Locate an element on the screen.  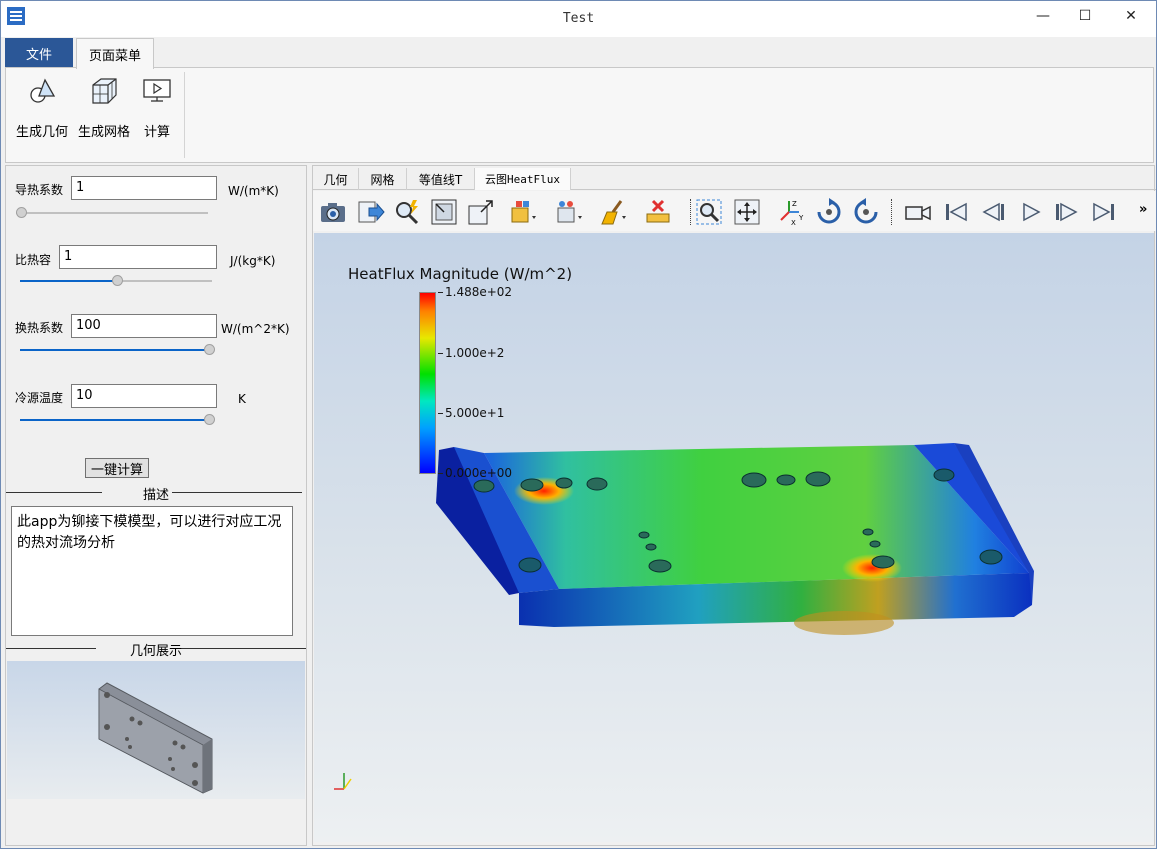
toolbar-overflow-button: » is located at coordinates (1143, 209).